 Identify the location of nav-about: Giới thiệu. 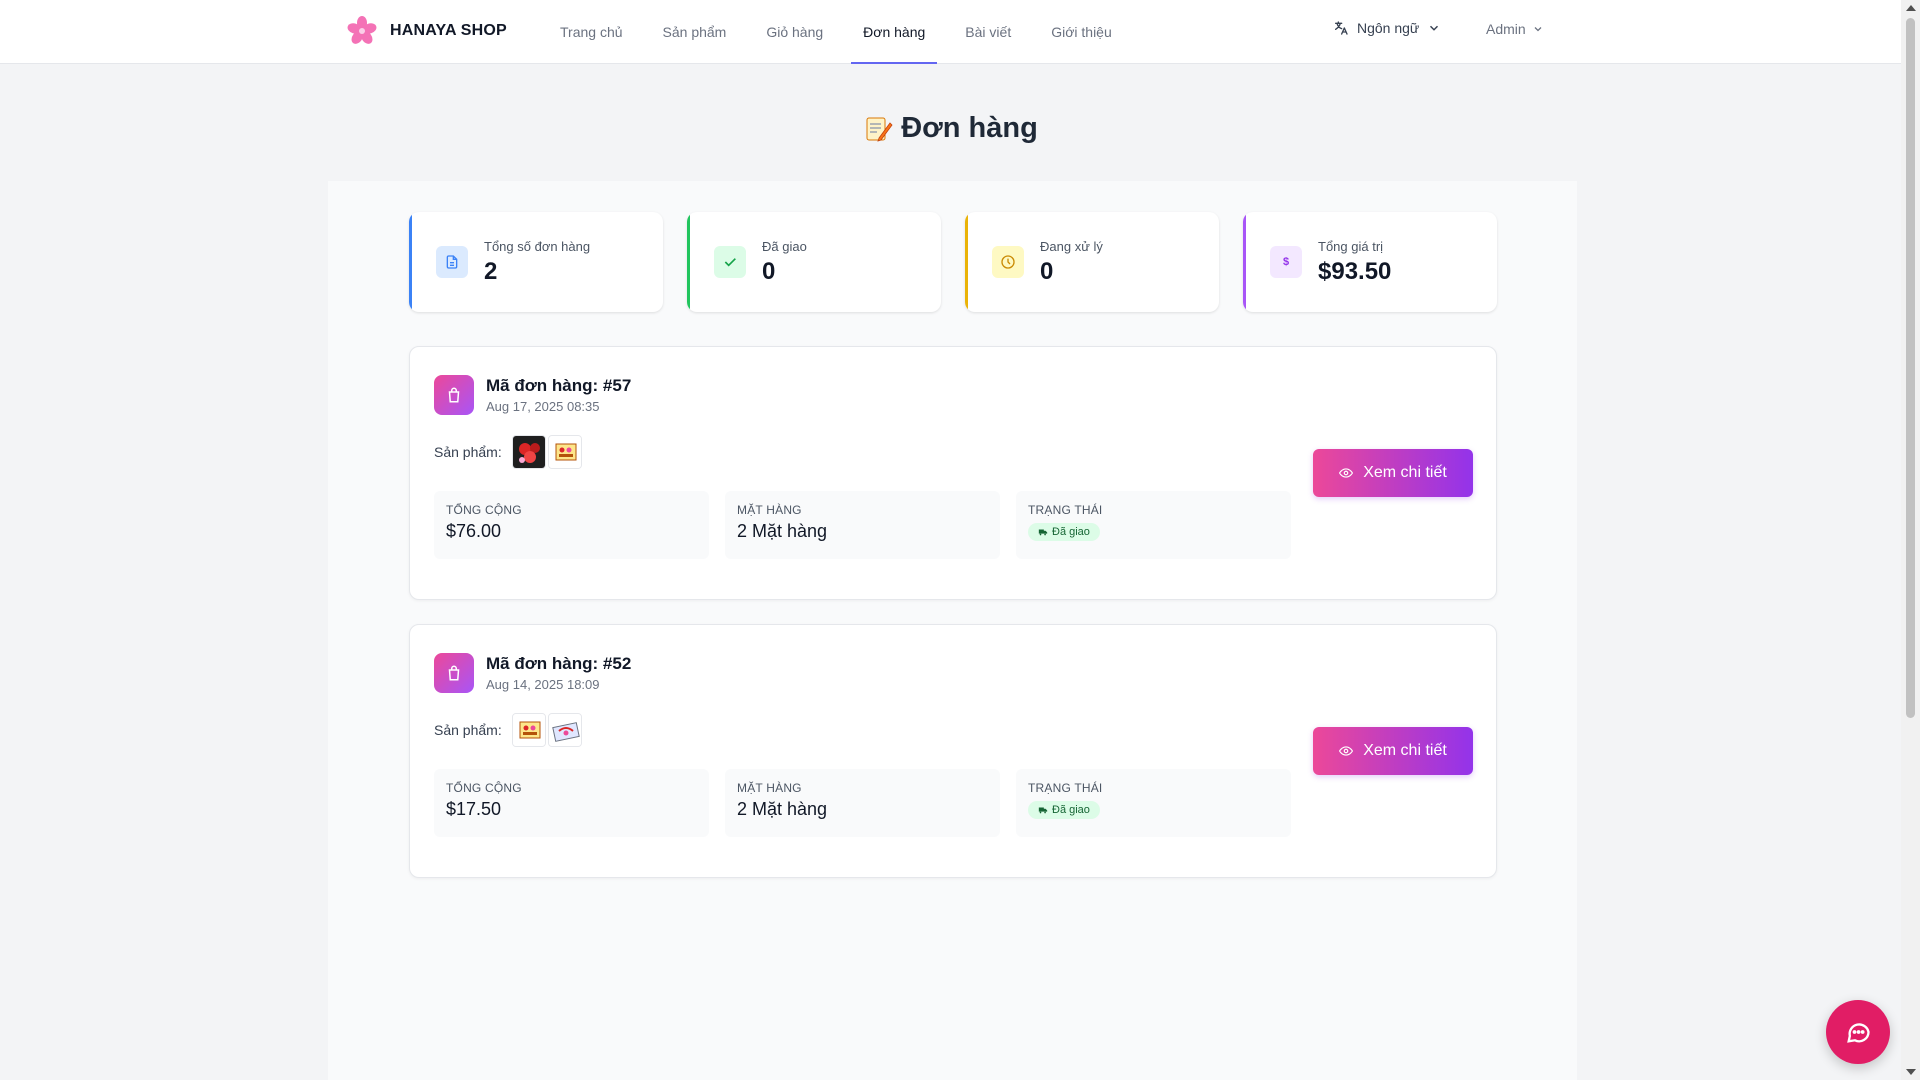
(1081, 32).